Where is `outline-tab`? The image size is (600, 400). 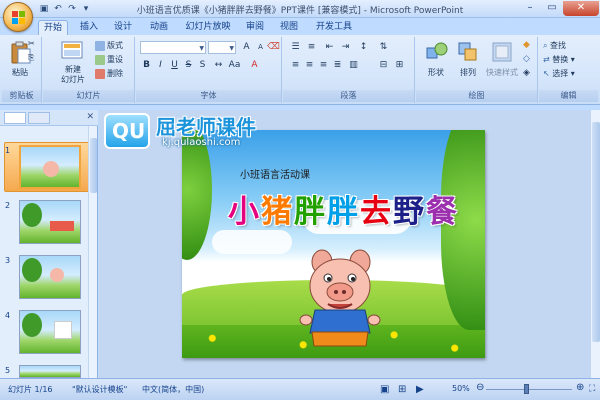
outline-tab is located at coordinates (39, 118).